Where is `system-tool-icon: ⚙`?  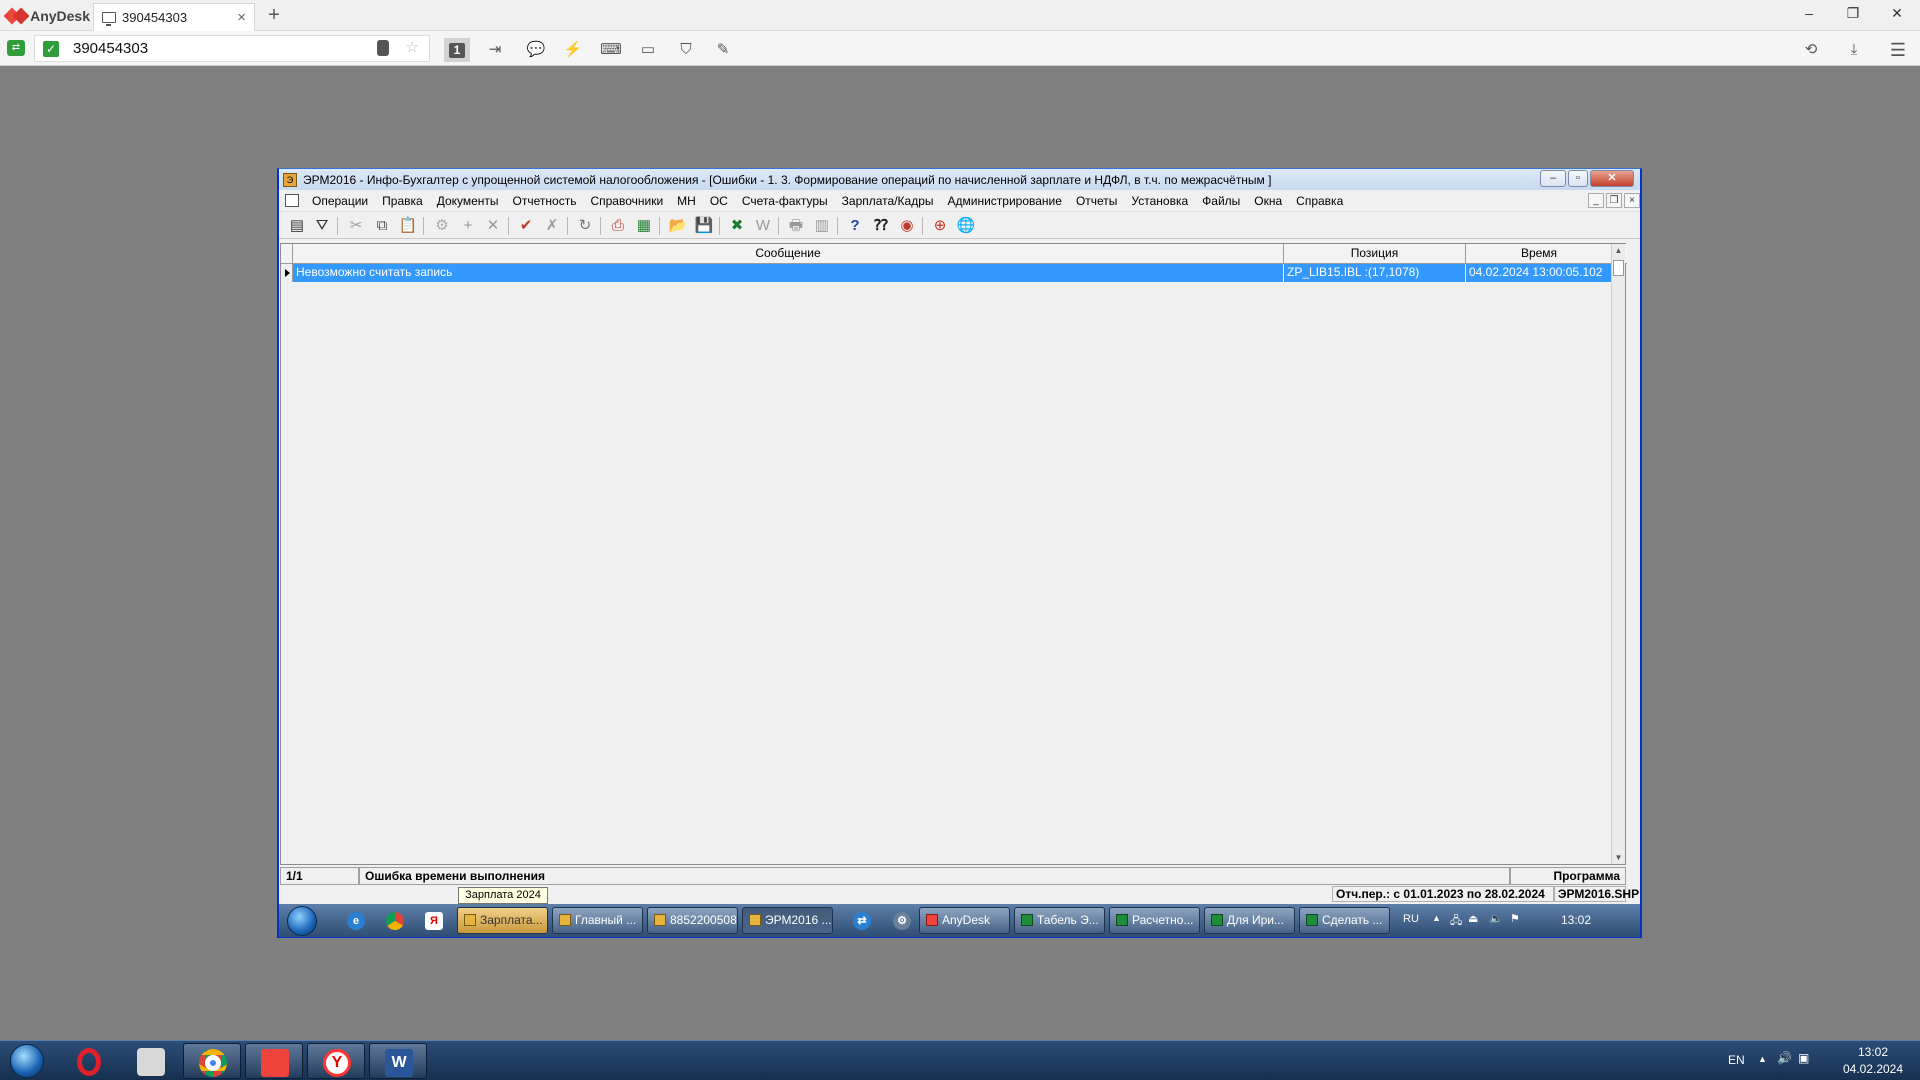
system-tool-icon: ⚙ is located at coordinates (902, 921).